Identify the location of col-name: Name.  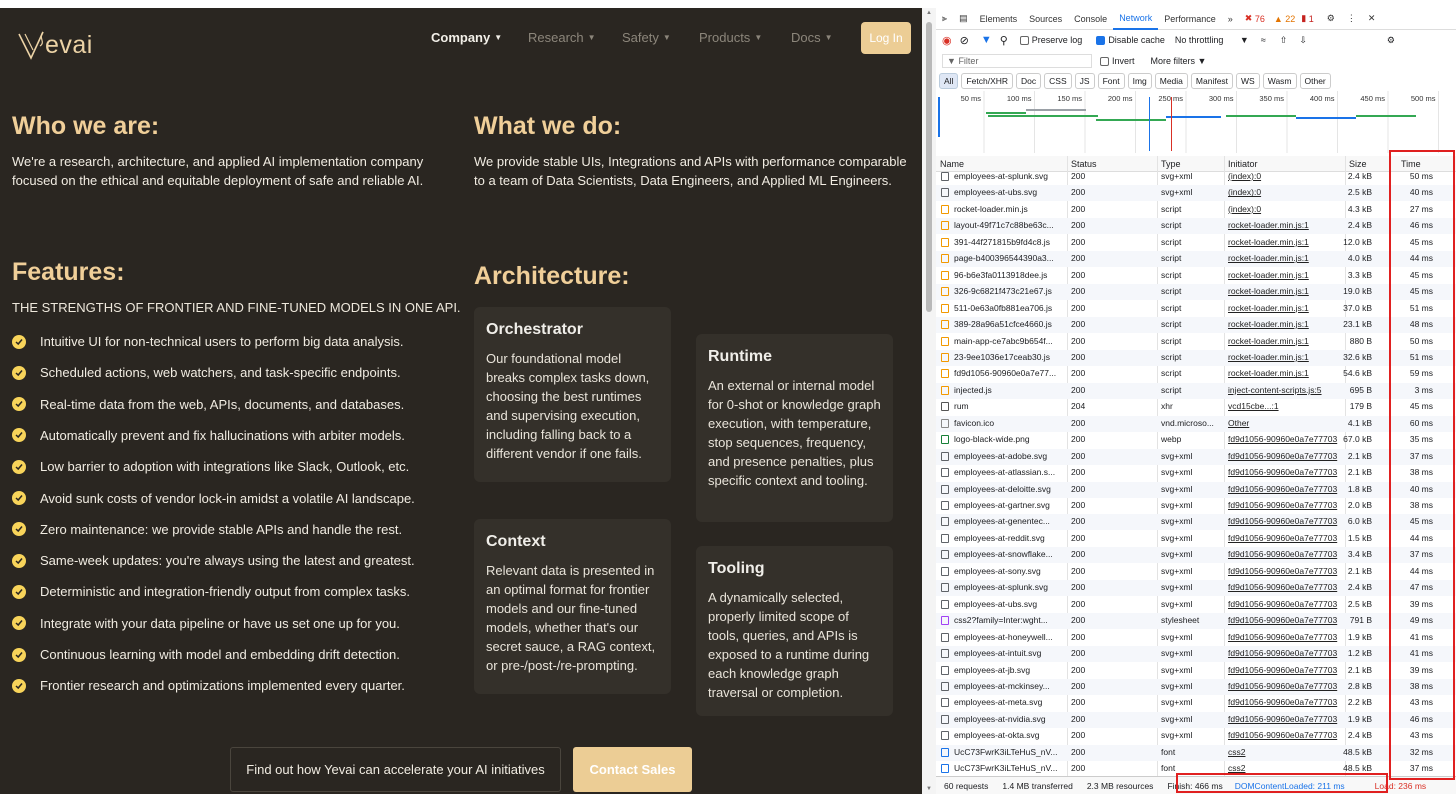
(952, 164).